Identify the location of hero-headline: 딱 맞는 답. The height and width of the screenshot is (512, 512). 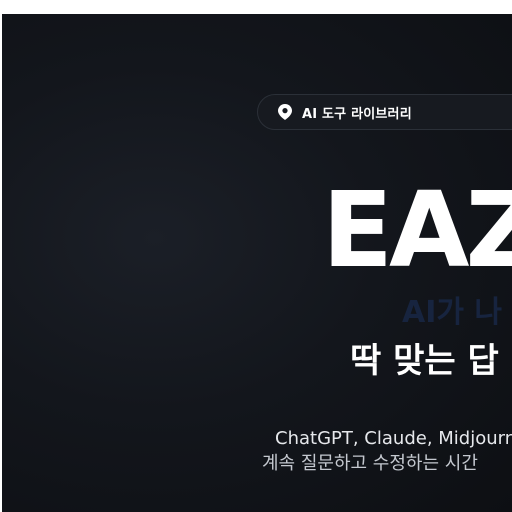
(424, 361).